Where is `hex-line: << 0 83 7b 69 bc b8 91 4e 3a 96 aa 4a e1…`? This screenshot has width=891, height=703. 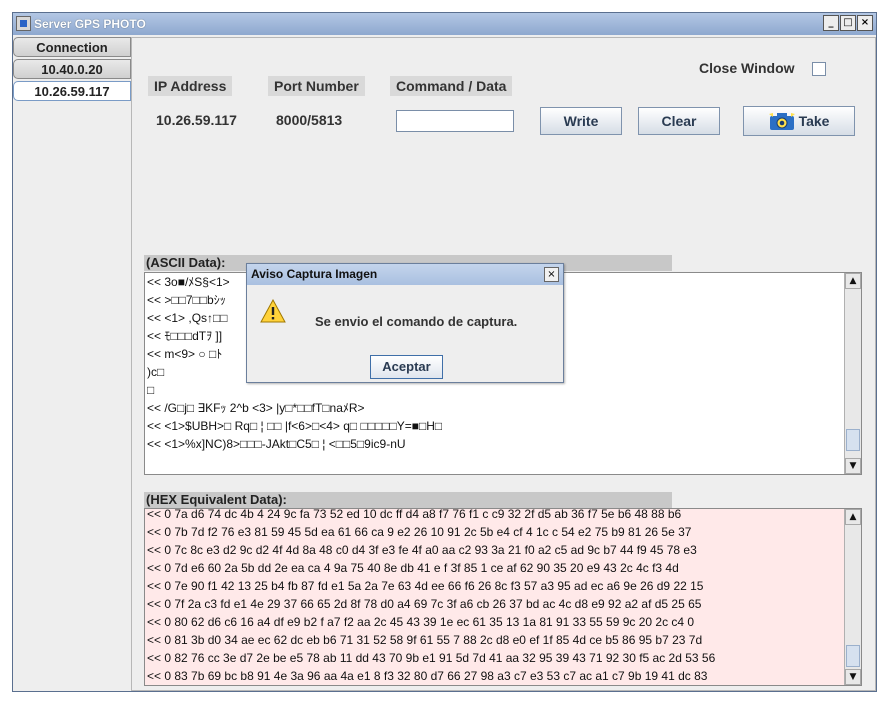
hex-line: << 0 83 7b 69 bc b8 91 4e 3a 96 aa 4a e1… is located at coordinates (427, 676).